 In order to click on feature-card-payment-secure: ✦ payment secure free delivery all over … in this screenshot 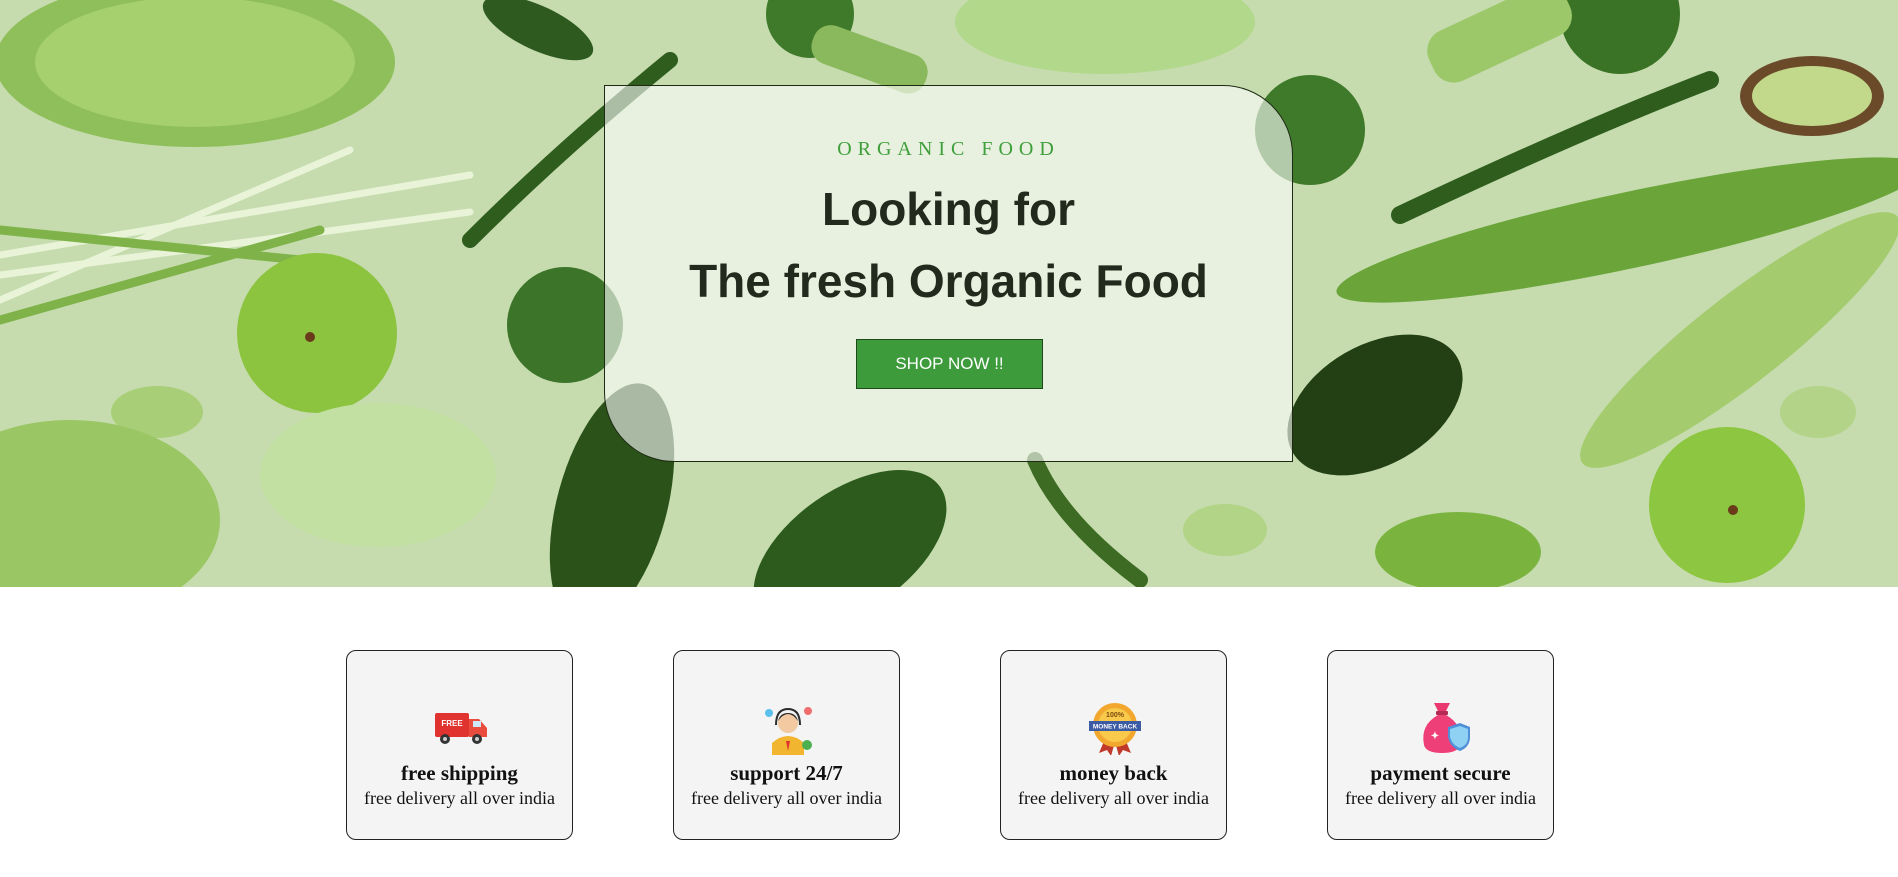, I will do `click(1440, 745)`.